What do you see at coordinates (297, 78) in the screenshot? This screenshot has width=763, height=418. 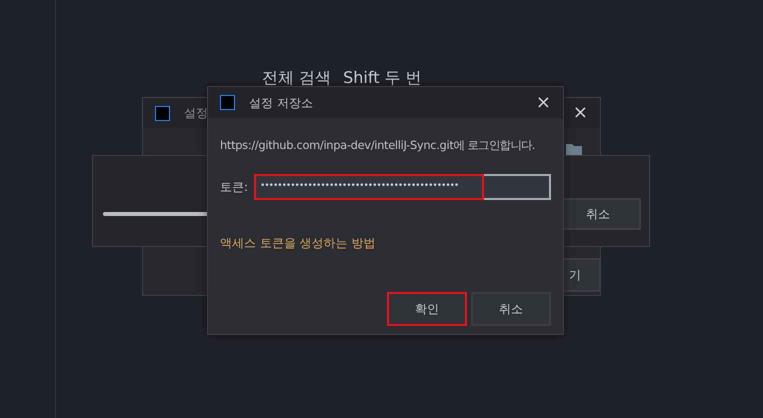 I see `hint-label: 전체 검색` at bounding box center [297, 78].